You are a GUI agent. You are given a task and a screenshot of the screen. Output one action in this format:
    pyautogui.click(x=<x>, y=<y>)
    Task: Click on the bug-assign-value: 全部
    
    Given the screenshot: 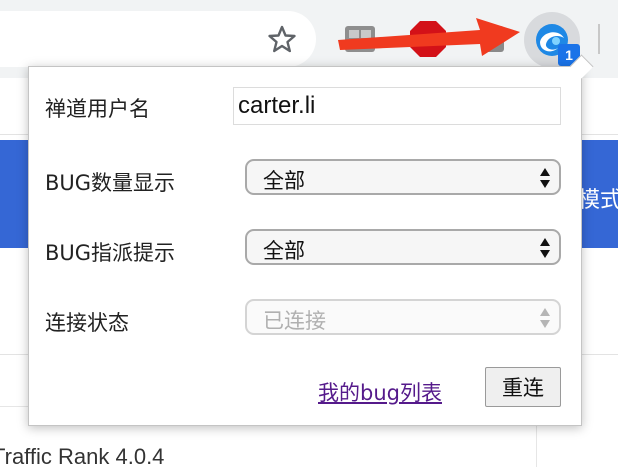 What is the action you would take?
    pyautogui.click(x=284, y=251)
    